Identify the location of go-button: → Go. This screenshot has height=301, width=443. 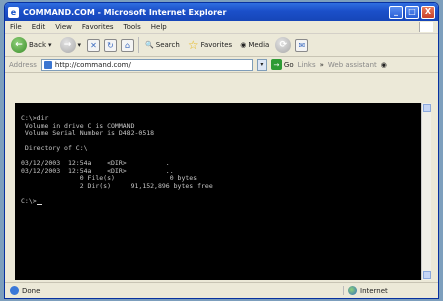
(282, 64).